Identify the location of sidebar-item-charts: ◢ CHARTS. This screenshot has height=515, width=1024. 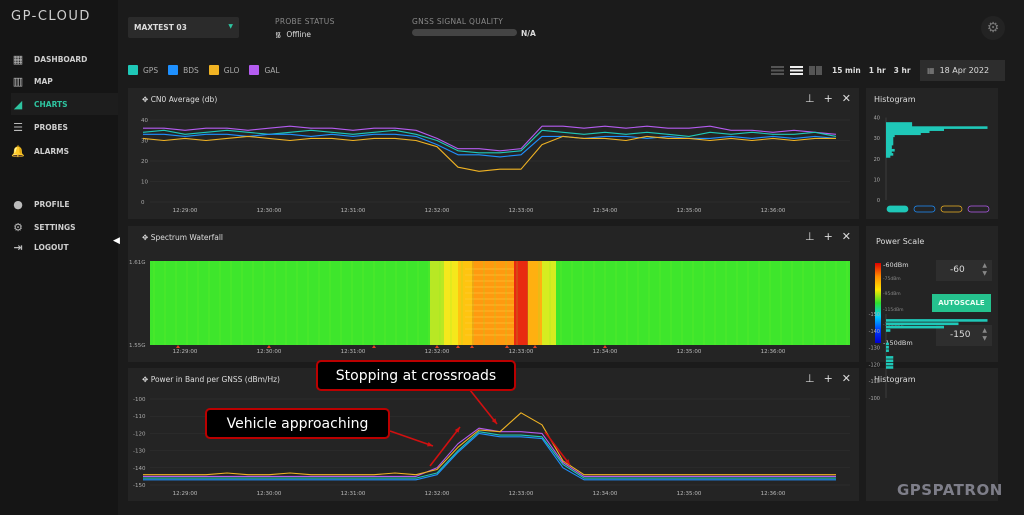
(64, 104).